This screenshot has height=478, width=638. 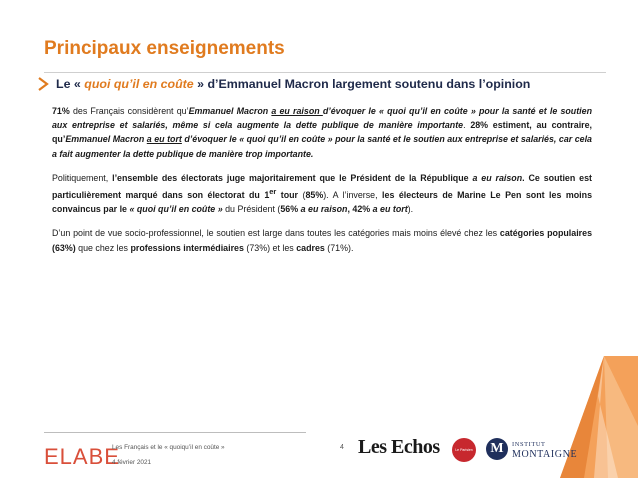 I want to click on text-bold: 28%, so click(x=479, y=125).